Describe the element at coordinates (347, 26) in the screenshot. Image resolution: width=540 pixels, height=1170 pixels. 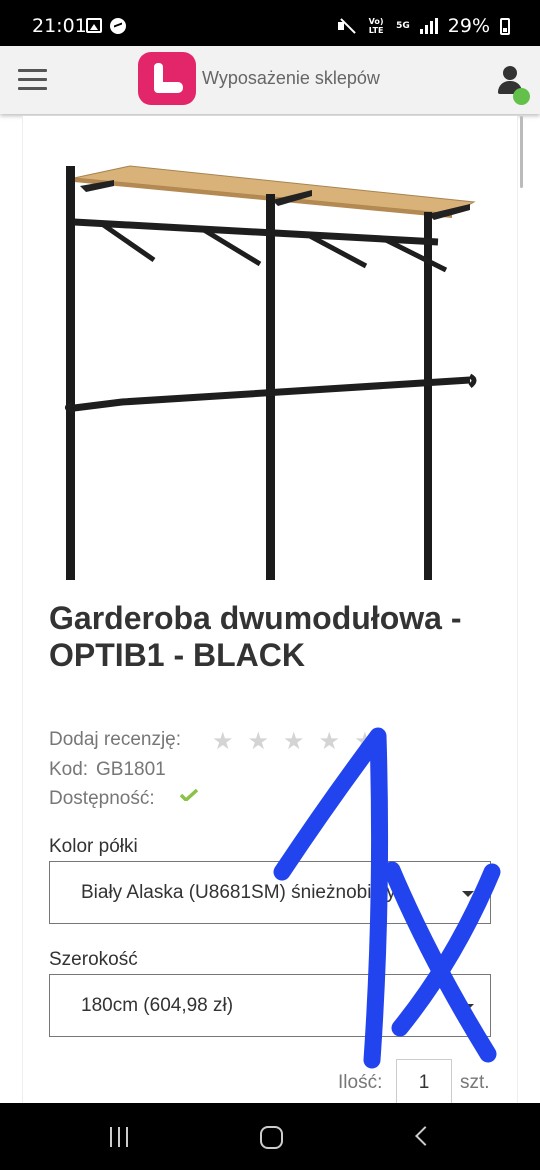
I see `mute-icon` at that location.